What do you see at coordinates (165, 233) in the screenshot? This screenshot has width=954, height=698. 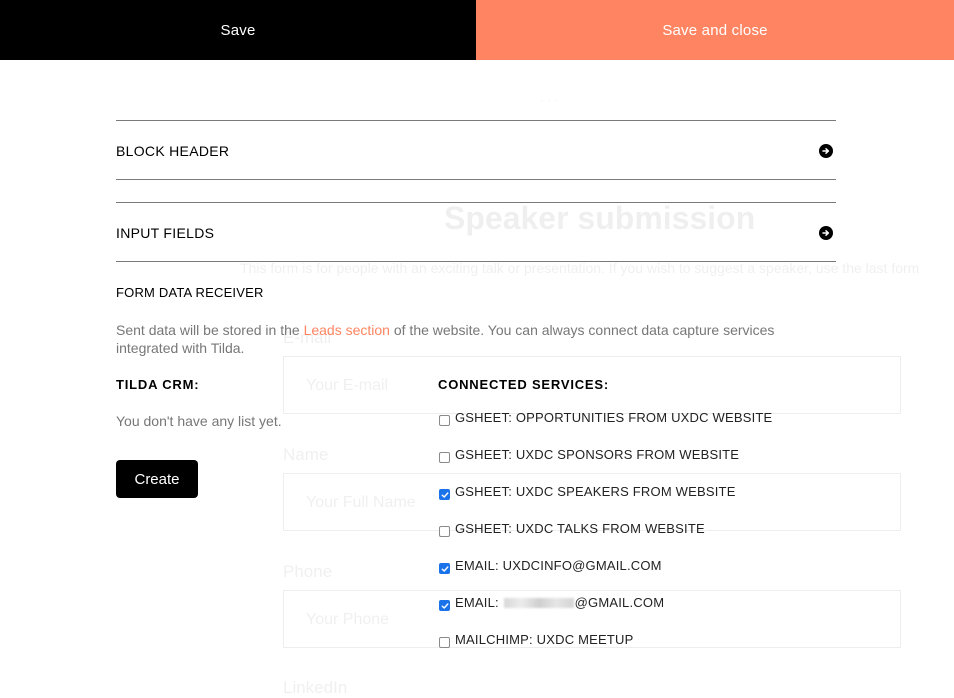 I see `section-title: INPUT FIELDS` at bounding box center [165, 233].